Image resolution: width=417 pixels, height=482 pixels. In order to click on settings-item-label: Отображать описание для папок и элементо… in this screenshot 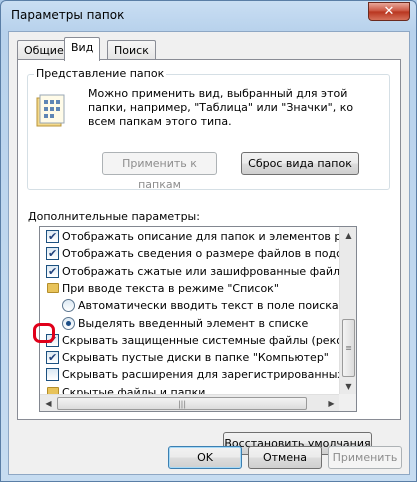, I will do `click(201, 236)`.